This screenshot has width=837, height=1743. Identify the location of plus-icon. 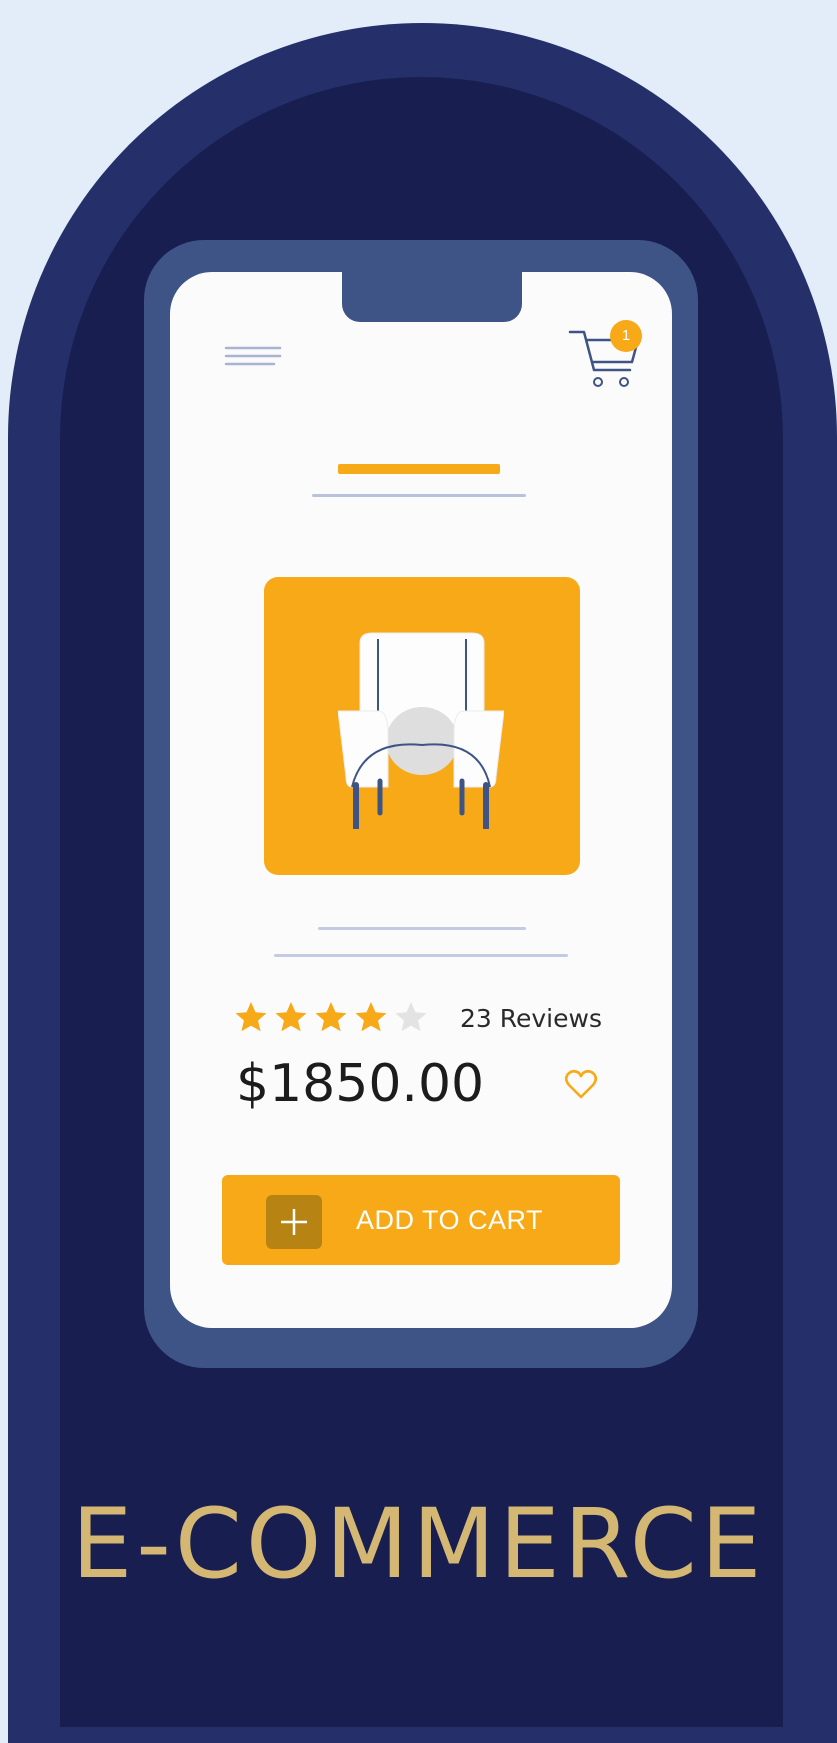
(294, 1222).